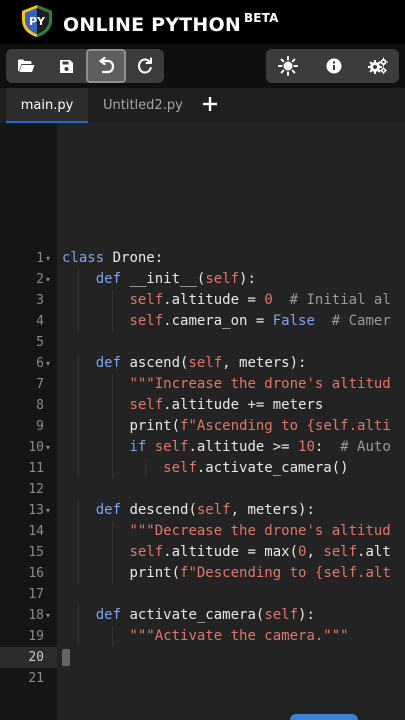 The height and width of the screenshot is (720, 405). I want to click on line-number: 19, so click(36, 636).